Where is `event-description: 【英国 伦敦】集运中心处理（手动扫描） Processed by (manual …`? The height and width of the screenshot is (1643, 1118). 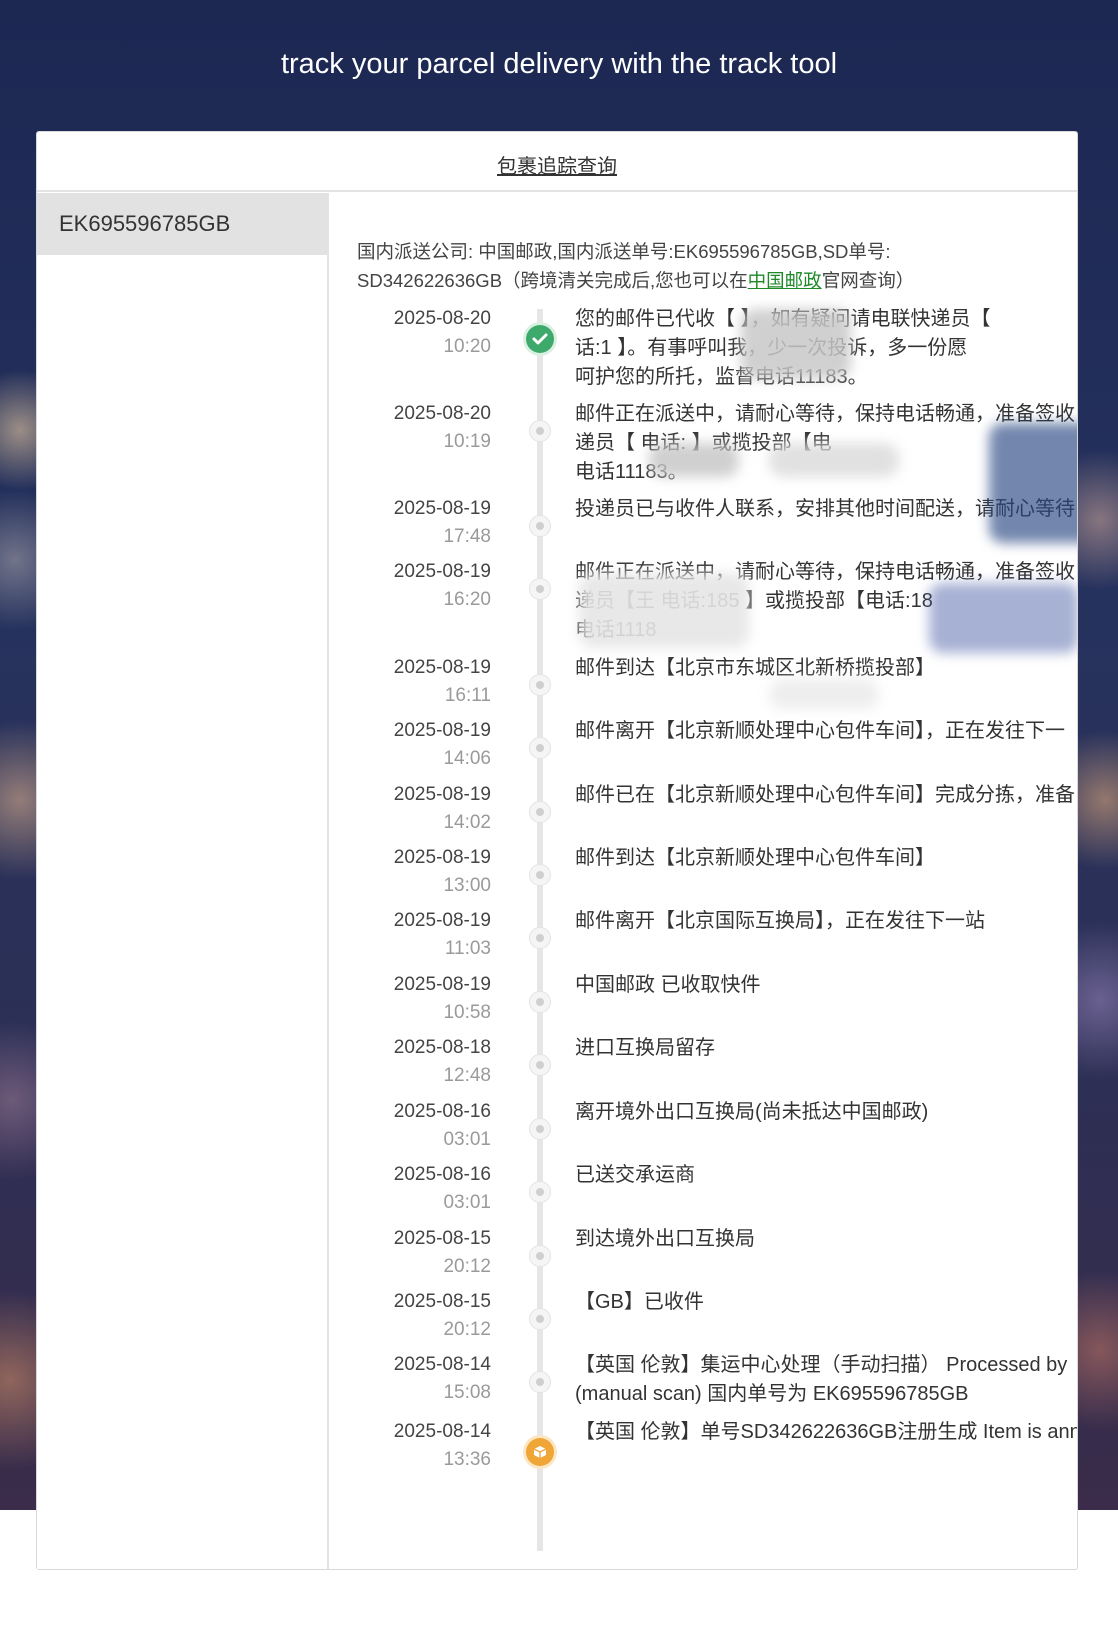
event-description: 【英国 伦敦】集运中心处理（手动扫描） Processed by (manual … is located at coordinates (826, 1380).